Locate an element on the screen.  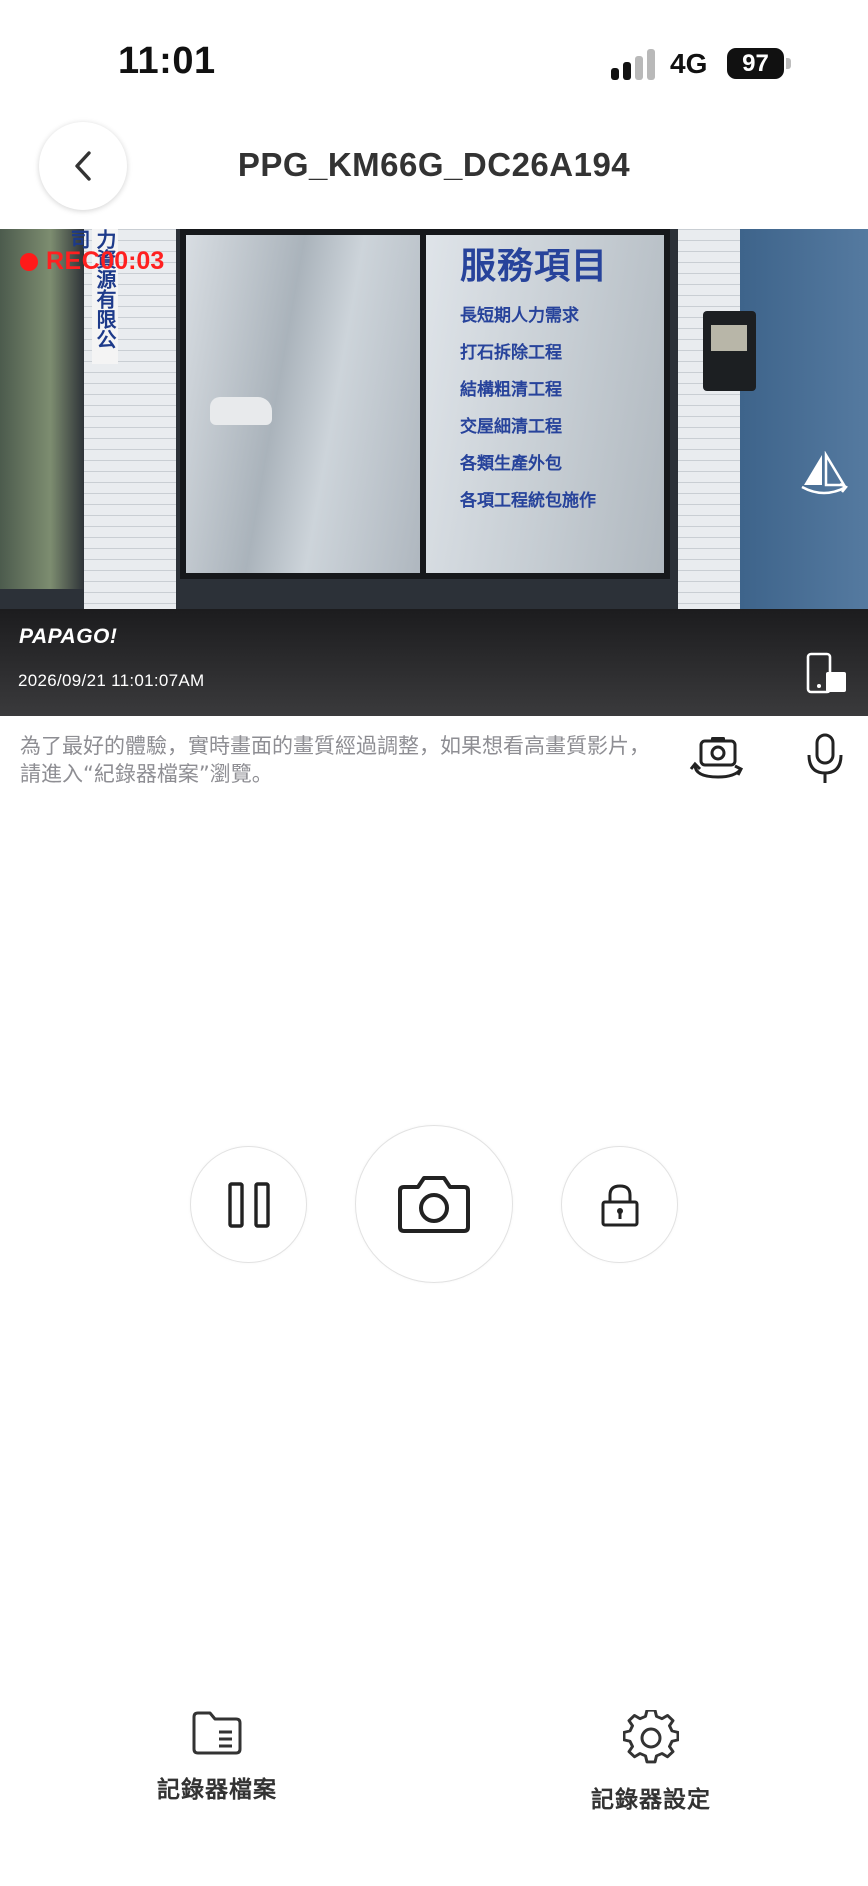
microphone-icon is located at coordinates (825, 758).